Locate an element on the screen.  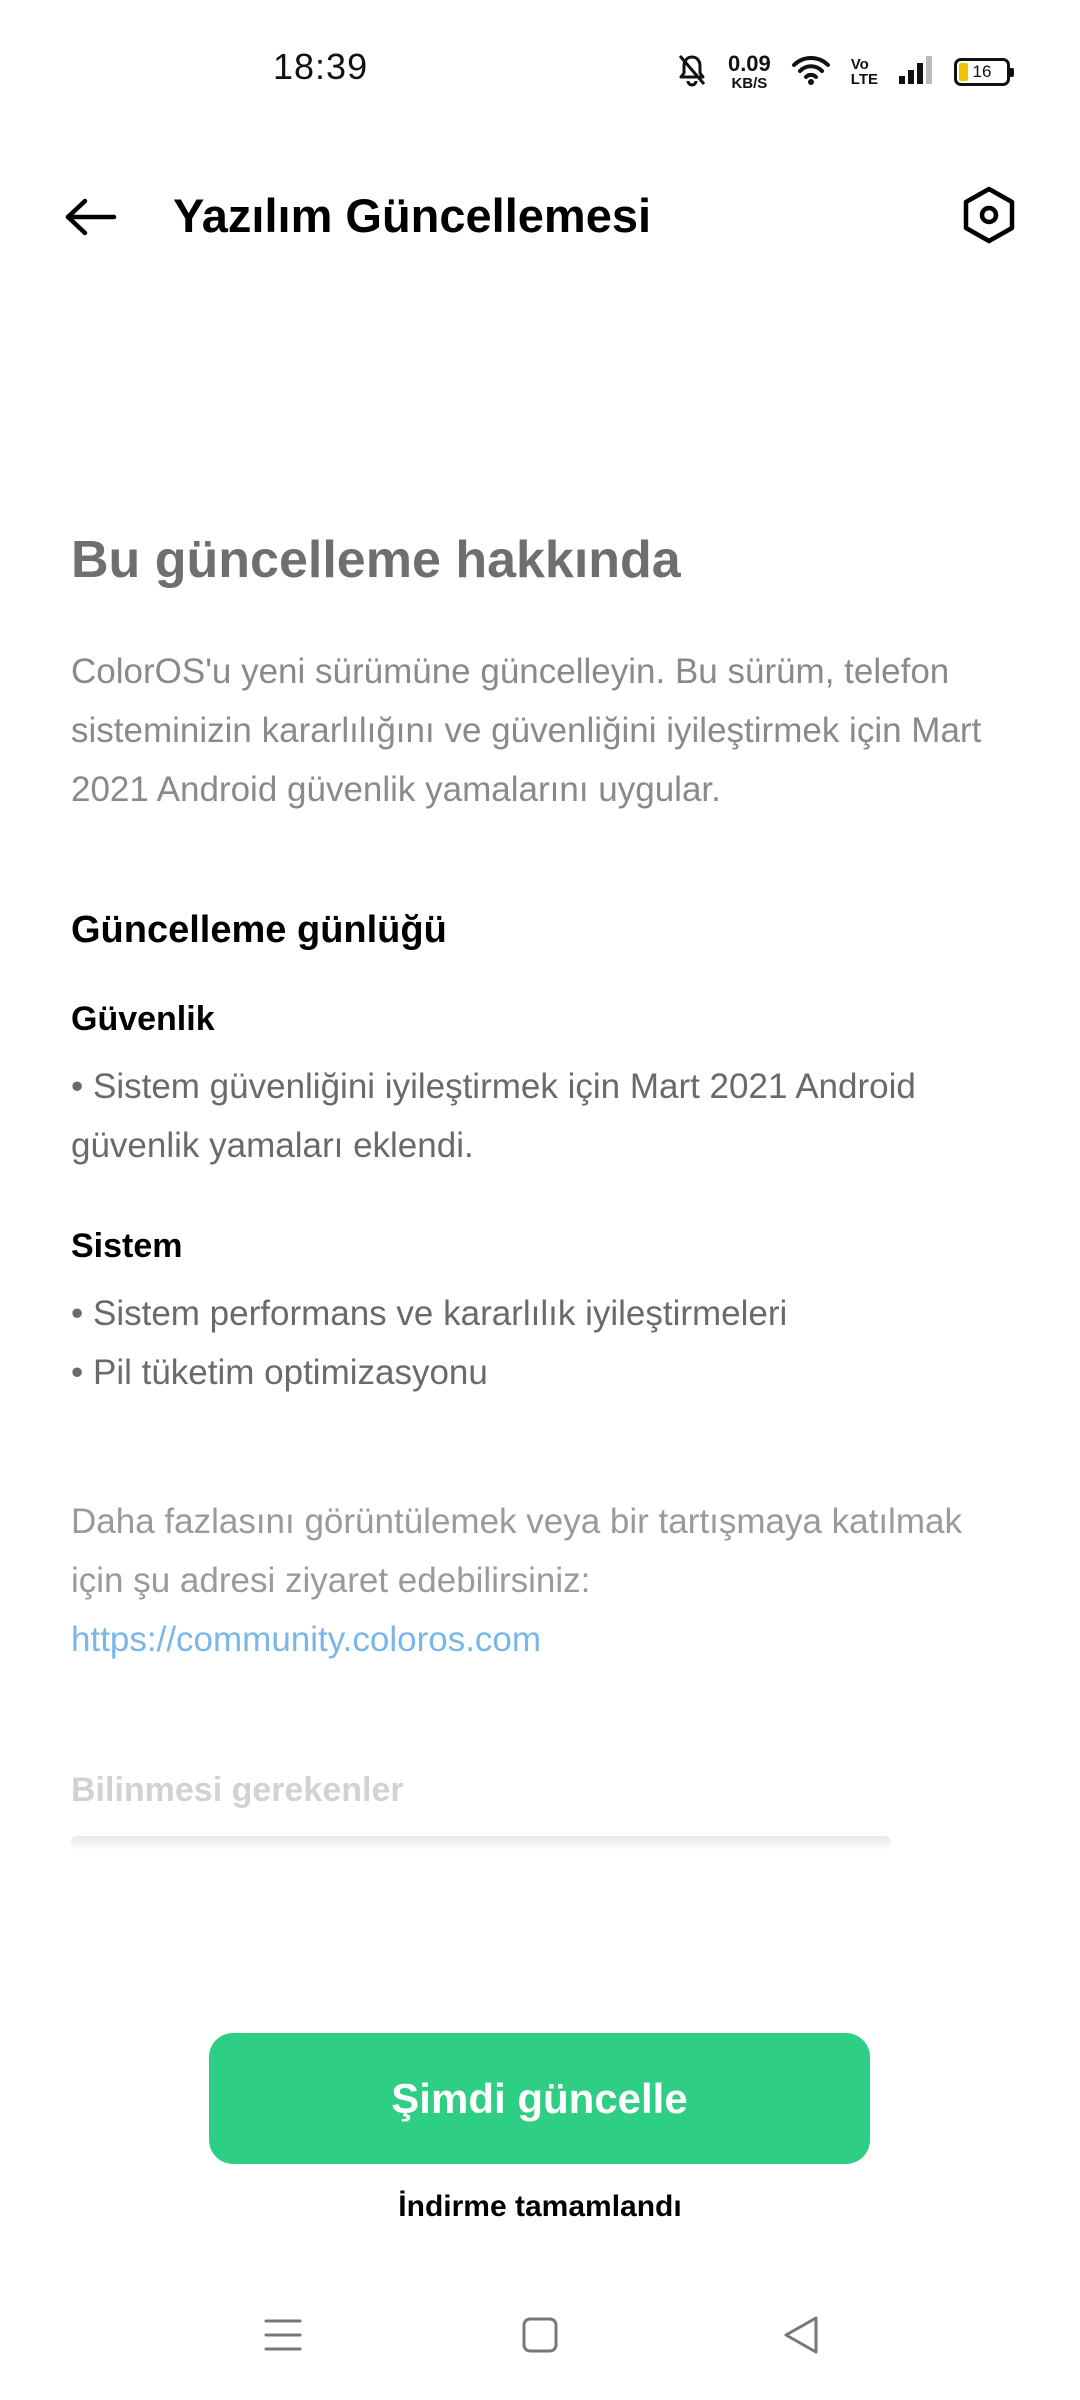
menu-icon is located at coordinates (283, 2337).